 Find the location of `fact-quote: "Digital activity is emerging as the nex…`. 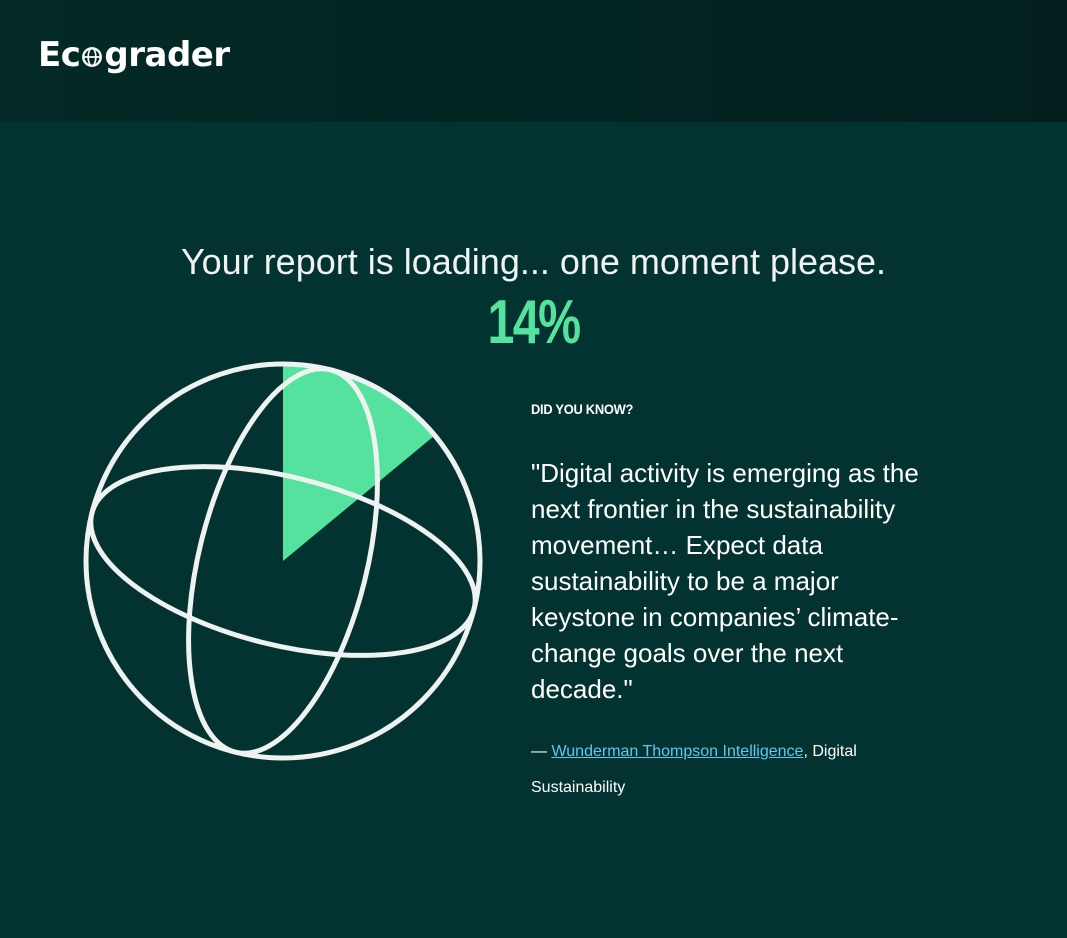

fact-quote: "Digital activity is emerging as the nex… is located at coordinates (725, 581).